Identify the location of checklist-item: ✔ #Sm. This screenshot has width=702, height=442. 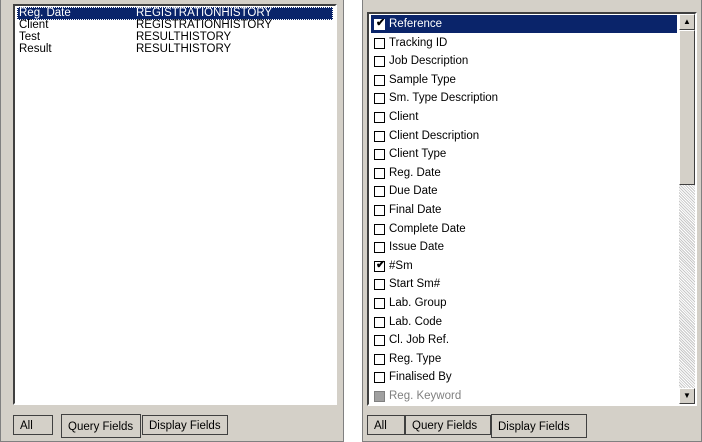
(524, 266).